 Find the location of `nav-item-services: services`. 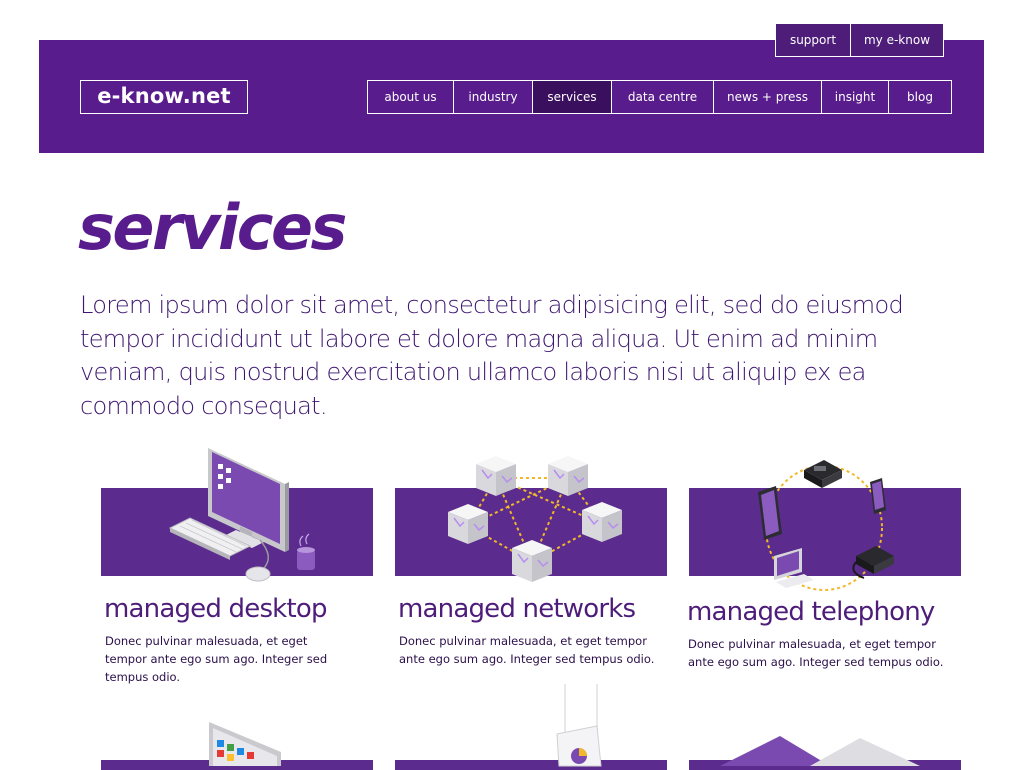

nav-item-services: services is located at coordinates (572, 97).